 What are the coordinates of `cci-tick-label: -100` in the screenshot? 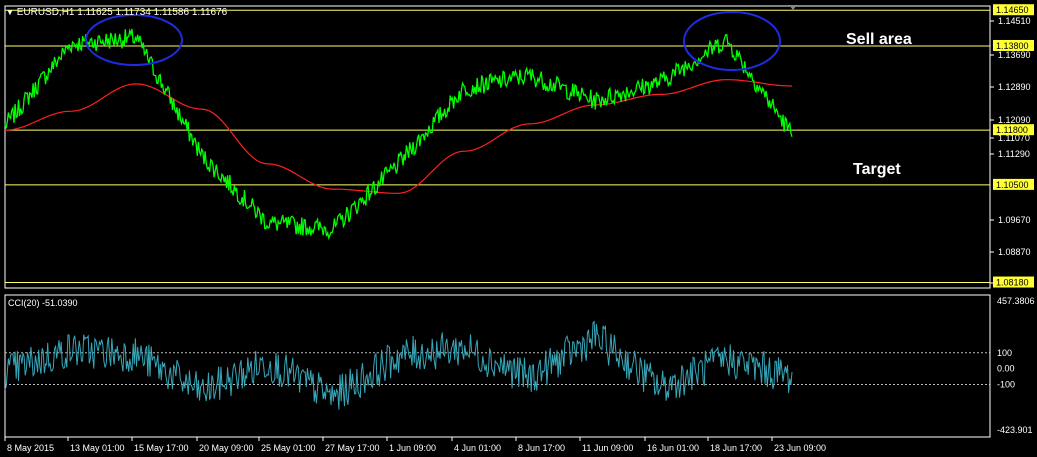 It's located at (1006, 385).